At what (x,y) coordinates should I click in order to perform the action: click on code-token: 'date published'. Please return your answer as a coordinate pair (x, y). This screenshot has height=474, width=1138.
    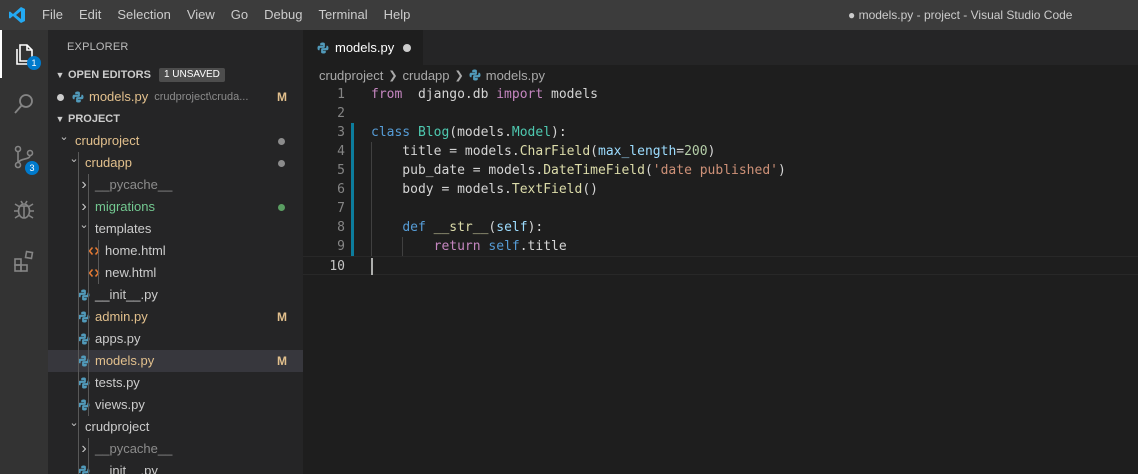
    Looking at the image, I should click on (715, 170).